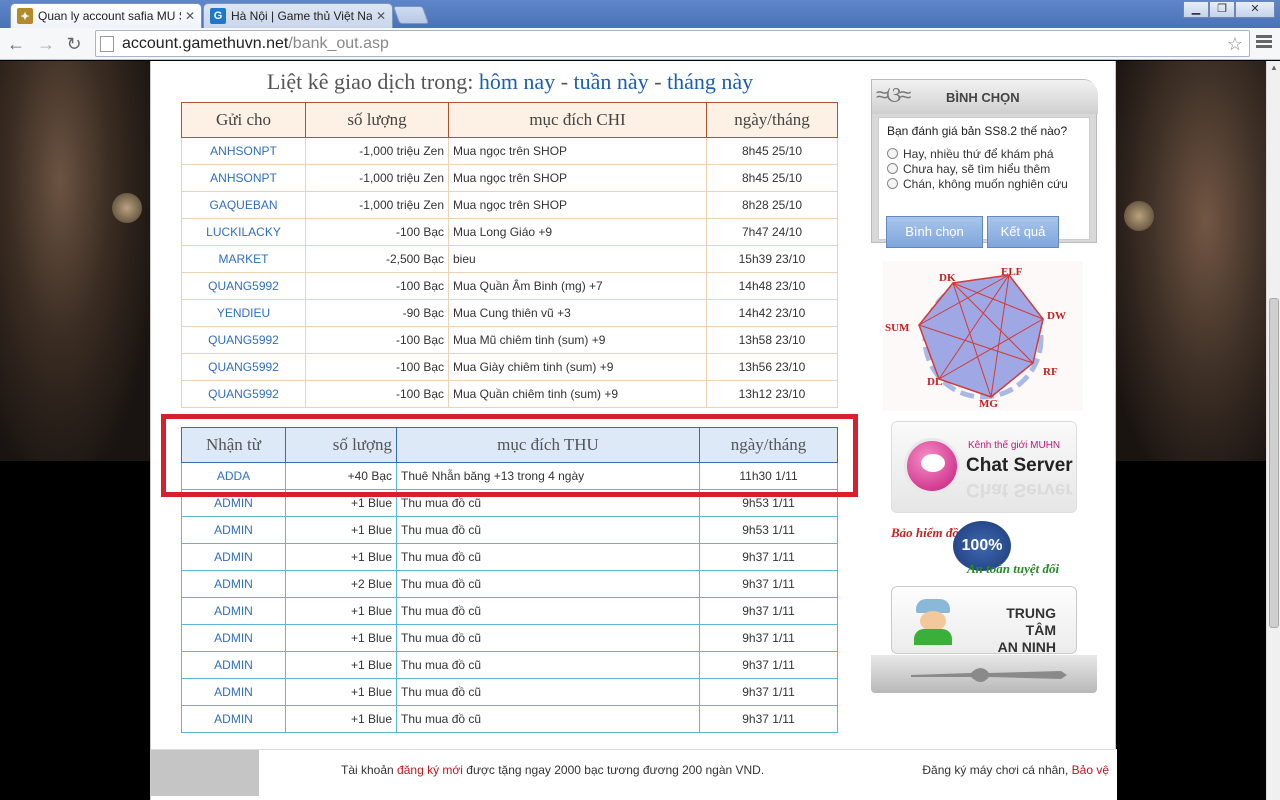 The width and height of the screenshot is (1280, 800). What do you see at coordinates (301, 16) in the screenshot?
I see `tab-title: Hà Nội | Game thủ Việt Nam` at bounding box center [301, 16].